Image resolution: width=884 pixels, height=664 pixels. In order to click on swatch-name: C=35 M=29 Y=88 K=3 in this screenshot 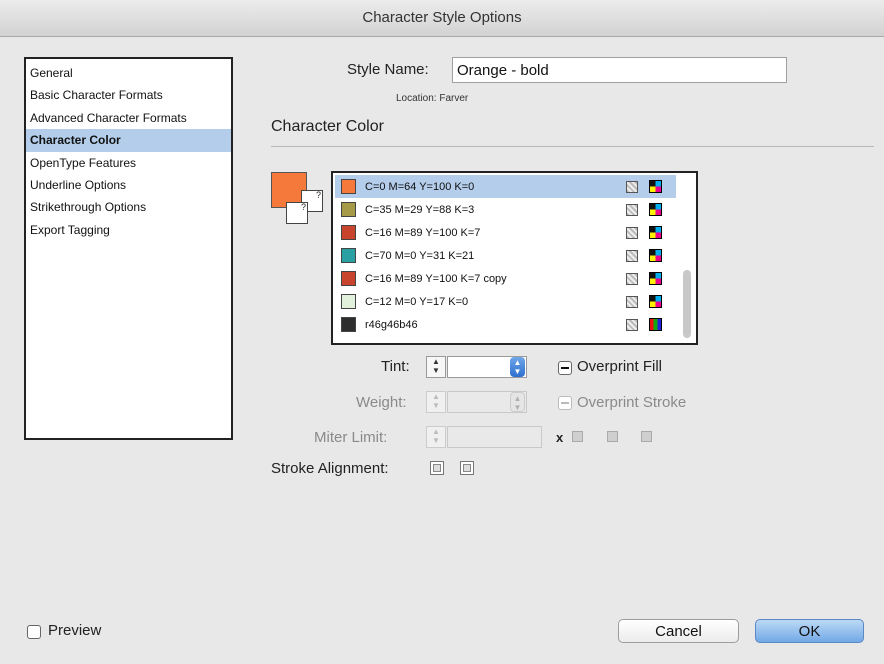, I will do `click(420, 209)`.